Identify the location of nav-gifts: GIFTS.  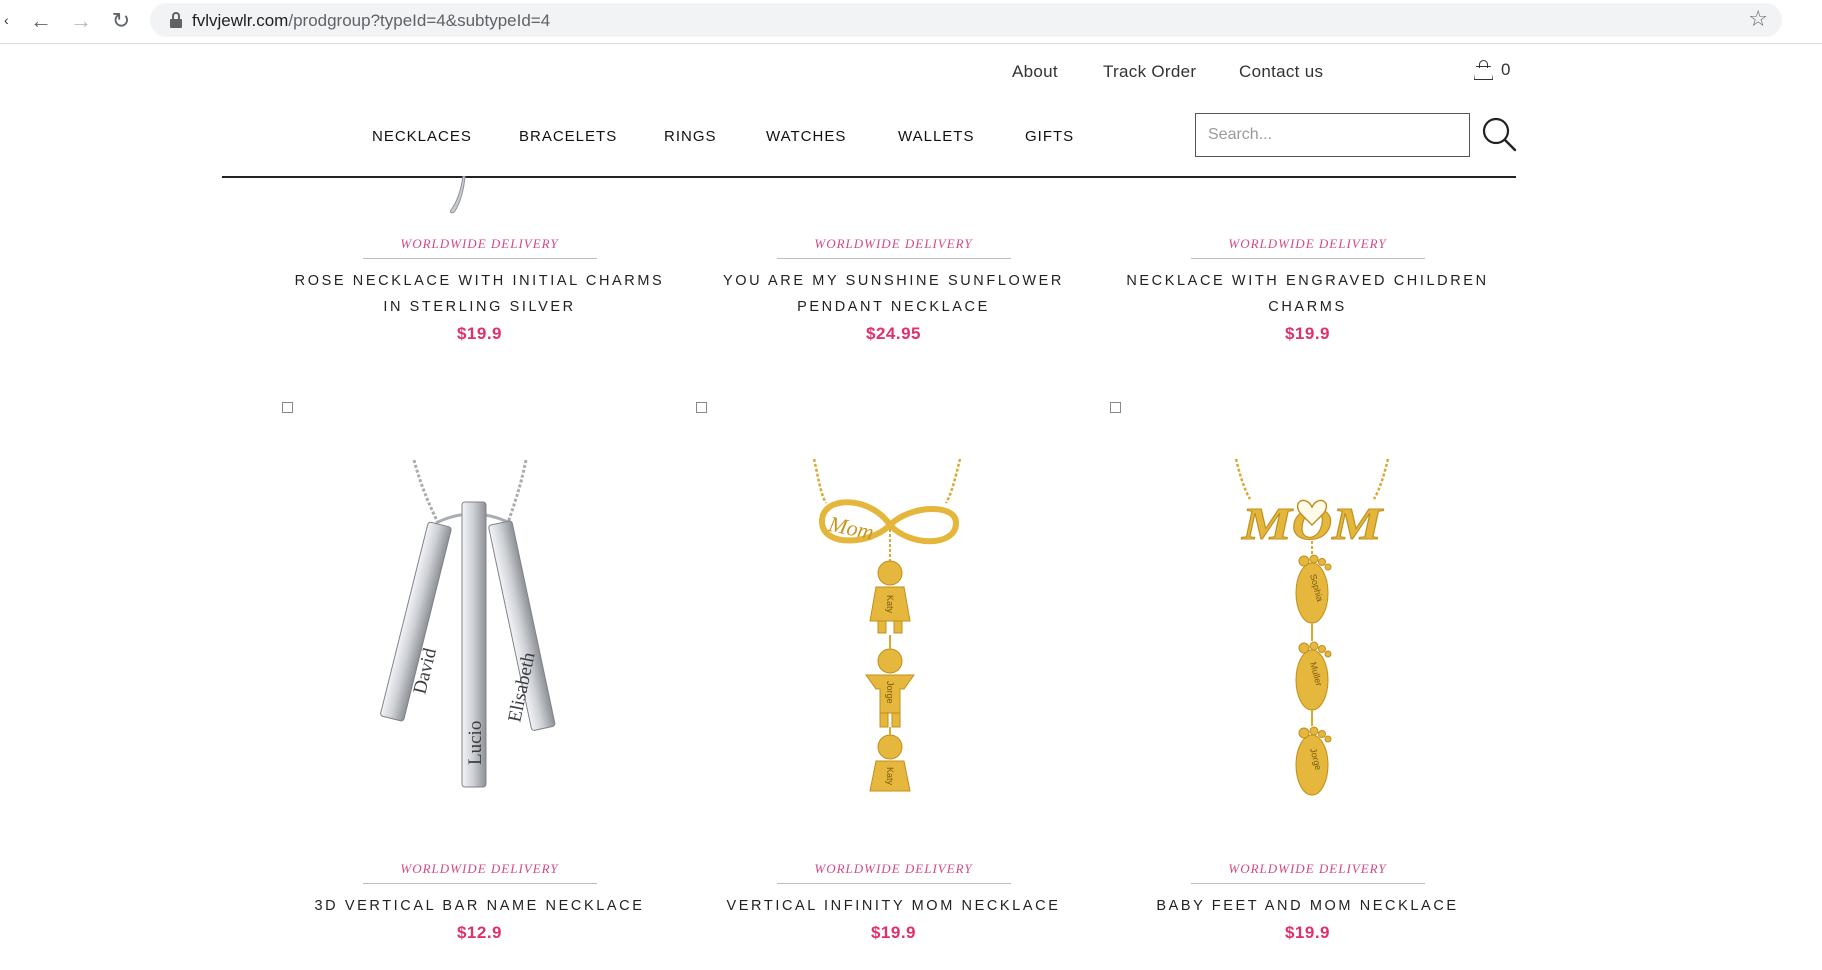
(1049, 136).